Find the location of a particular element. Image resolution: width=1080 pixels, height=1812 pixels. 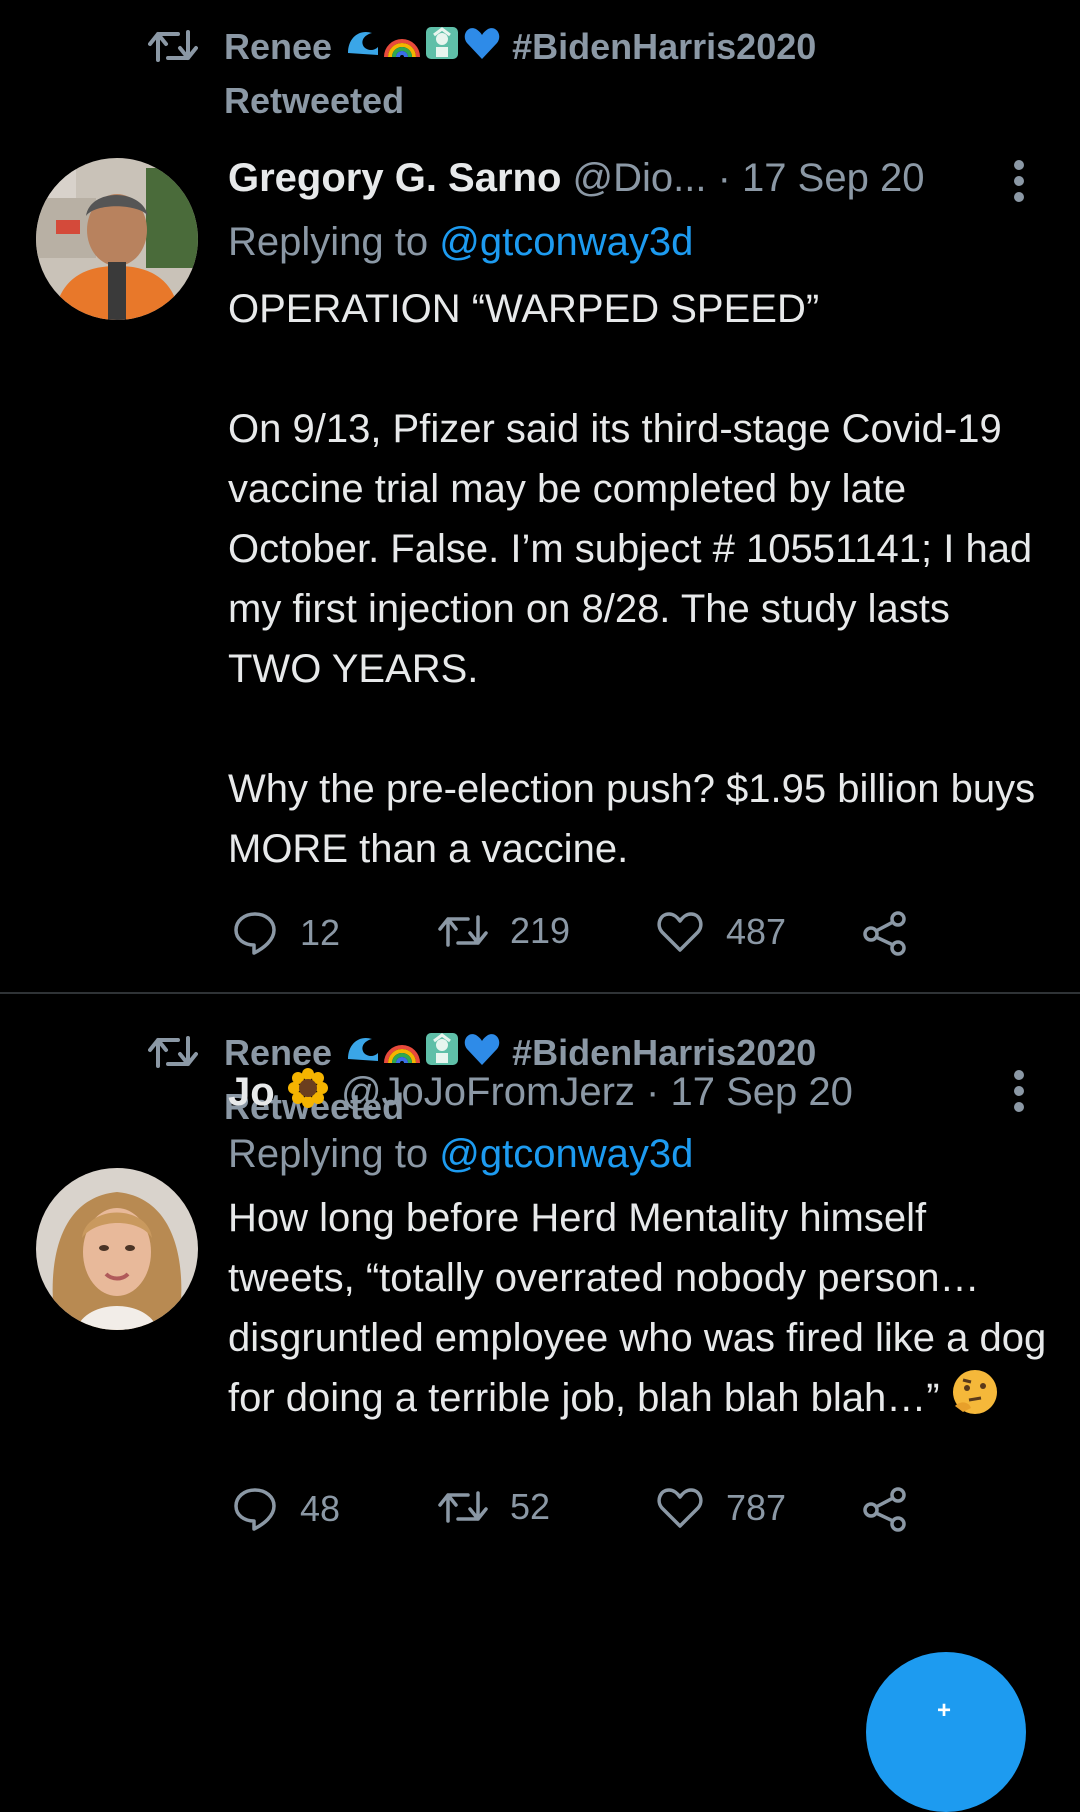

compose-icon: + is located at coordinates (944, 1710).